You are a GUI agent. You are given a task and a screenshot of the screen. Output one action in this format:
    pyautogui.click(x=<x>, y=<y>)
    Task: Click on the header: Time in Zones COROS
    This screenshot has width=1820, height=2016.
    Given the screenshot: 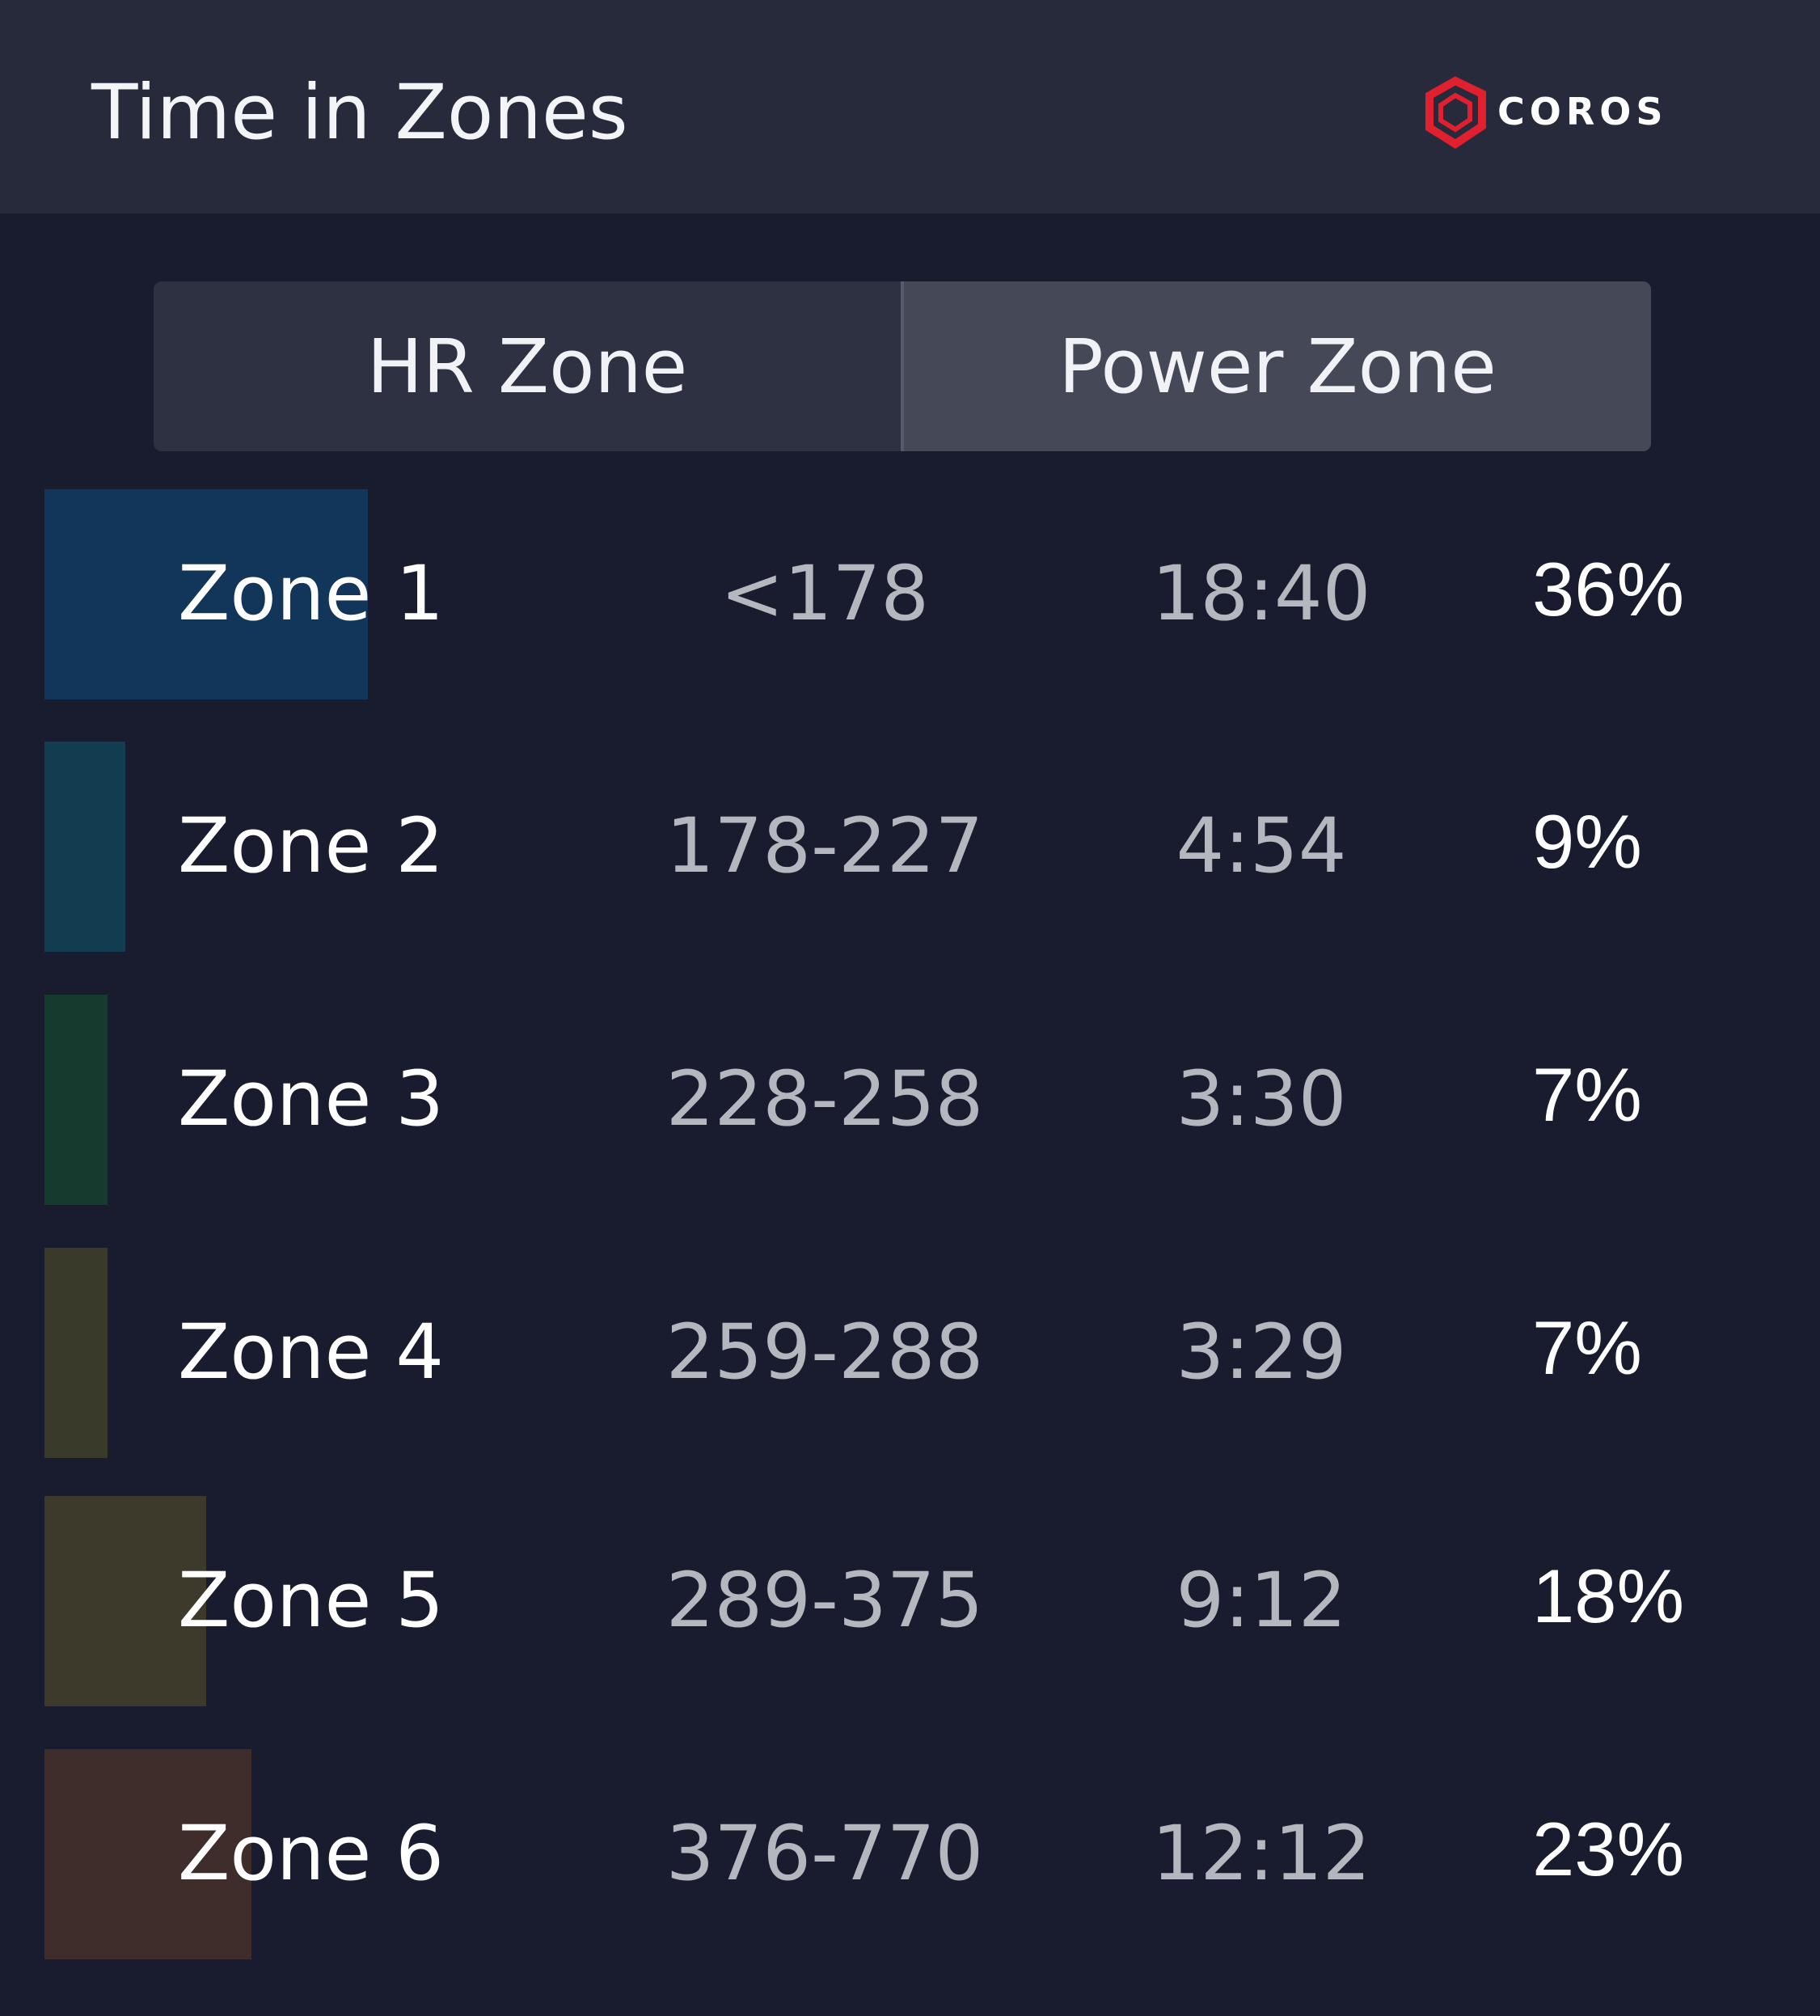 What is the action you would take?
    pyautogui.click(x=910, y=106)
    